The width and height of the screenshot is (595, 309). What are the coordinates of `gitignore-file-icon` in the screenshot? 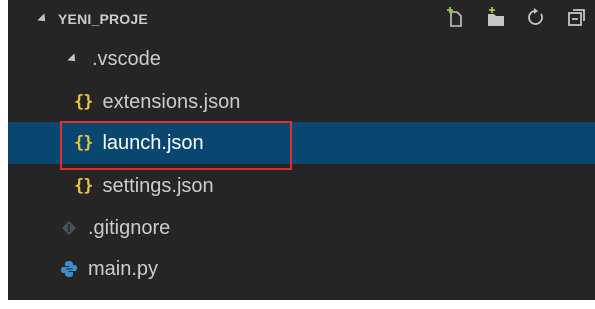 It's located at (69, 228).